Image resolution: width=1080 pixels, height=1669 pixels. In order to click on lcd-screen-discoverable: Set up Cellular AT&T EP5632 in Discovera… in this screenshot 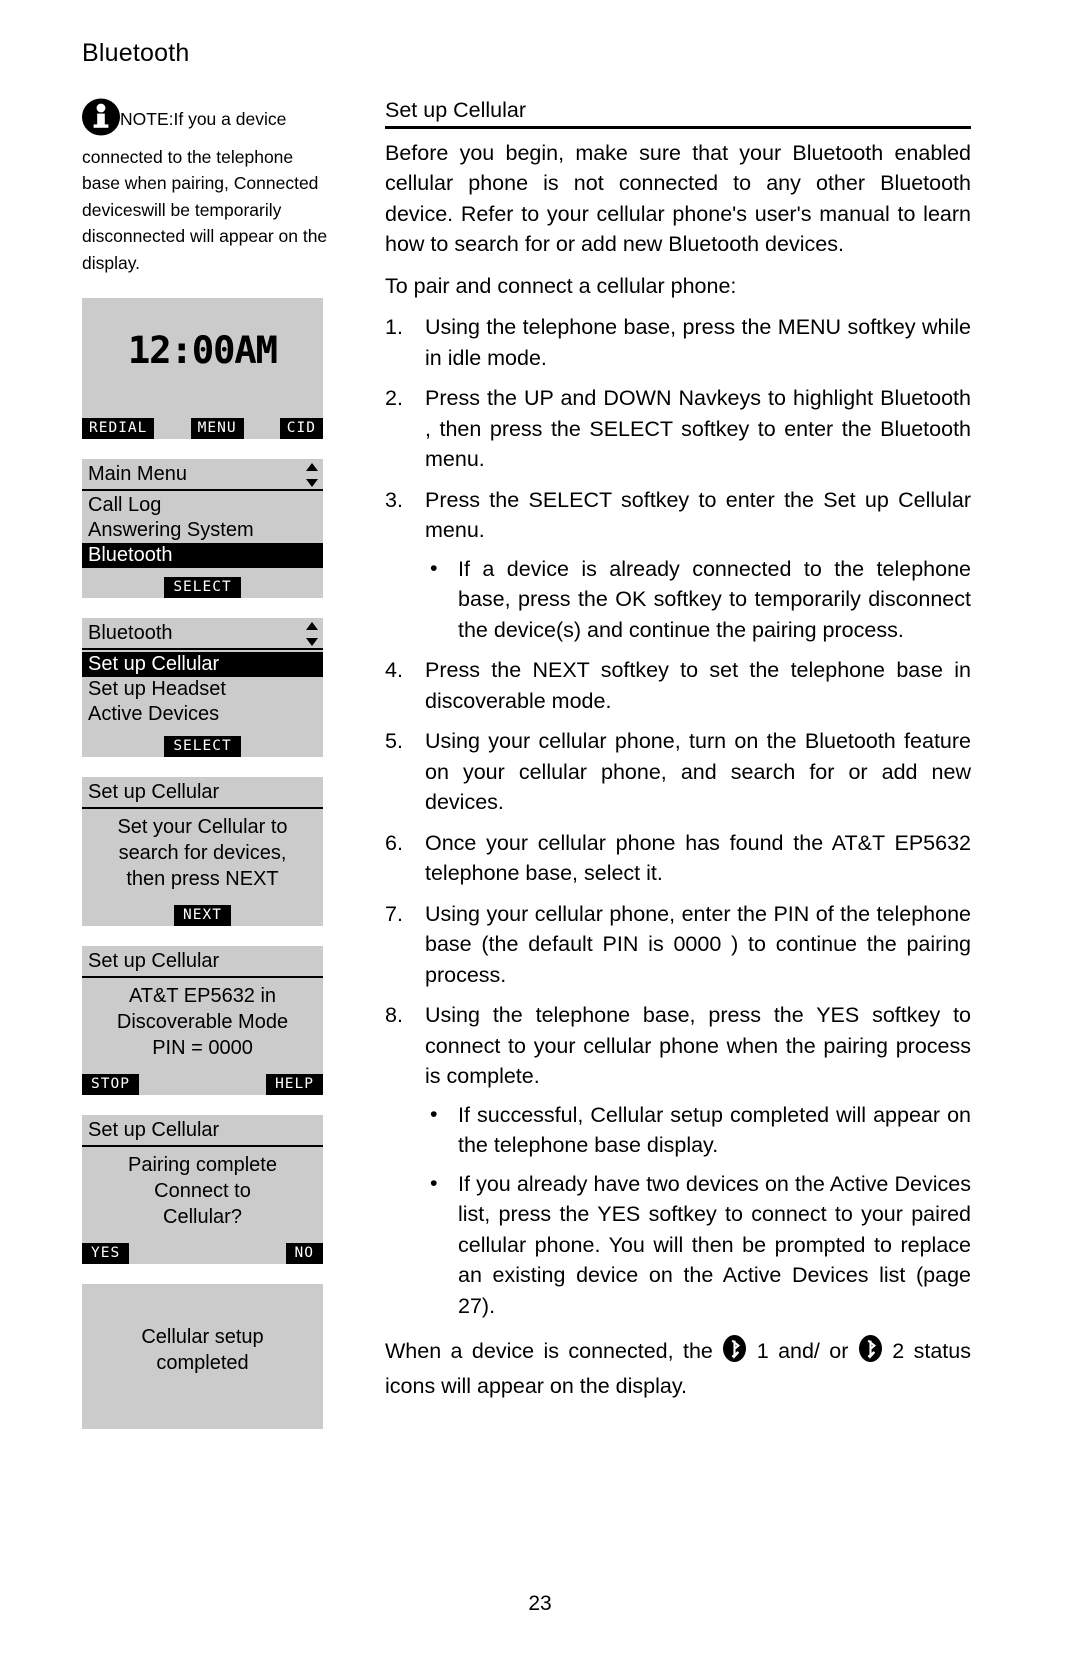, I will do `click(202, 1020)`.